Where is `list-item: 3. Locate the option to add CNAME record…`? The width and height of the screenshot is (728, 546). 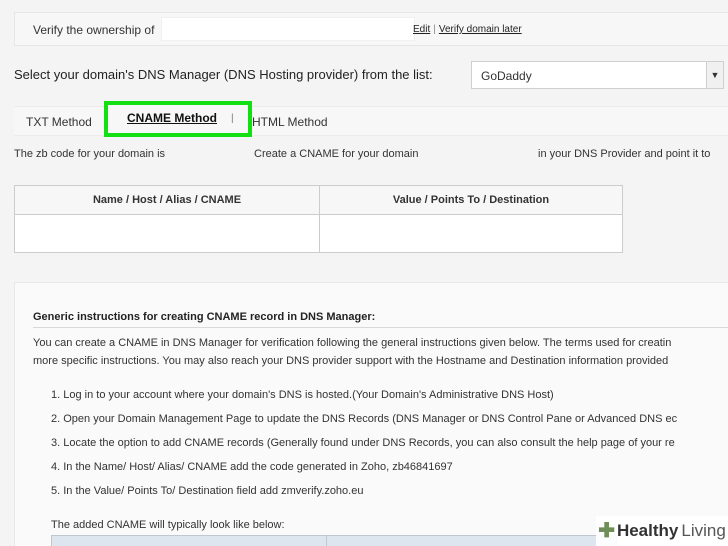
list-item: 3. Locate the option to add CNAME record… is located at coordinates (363, 443).